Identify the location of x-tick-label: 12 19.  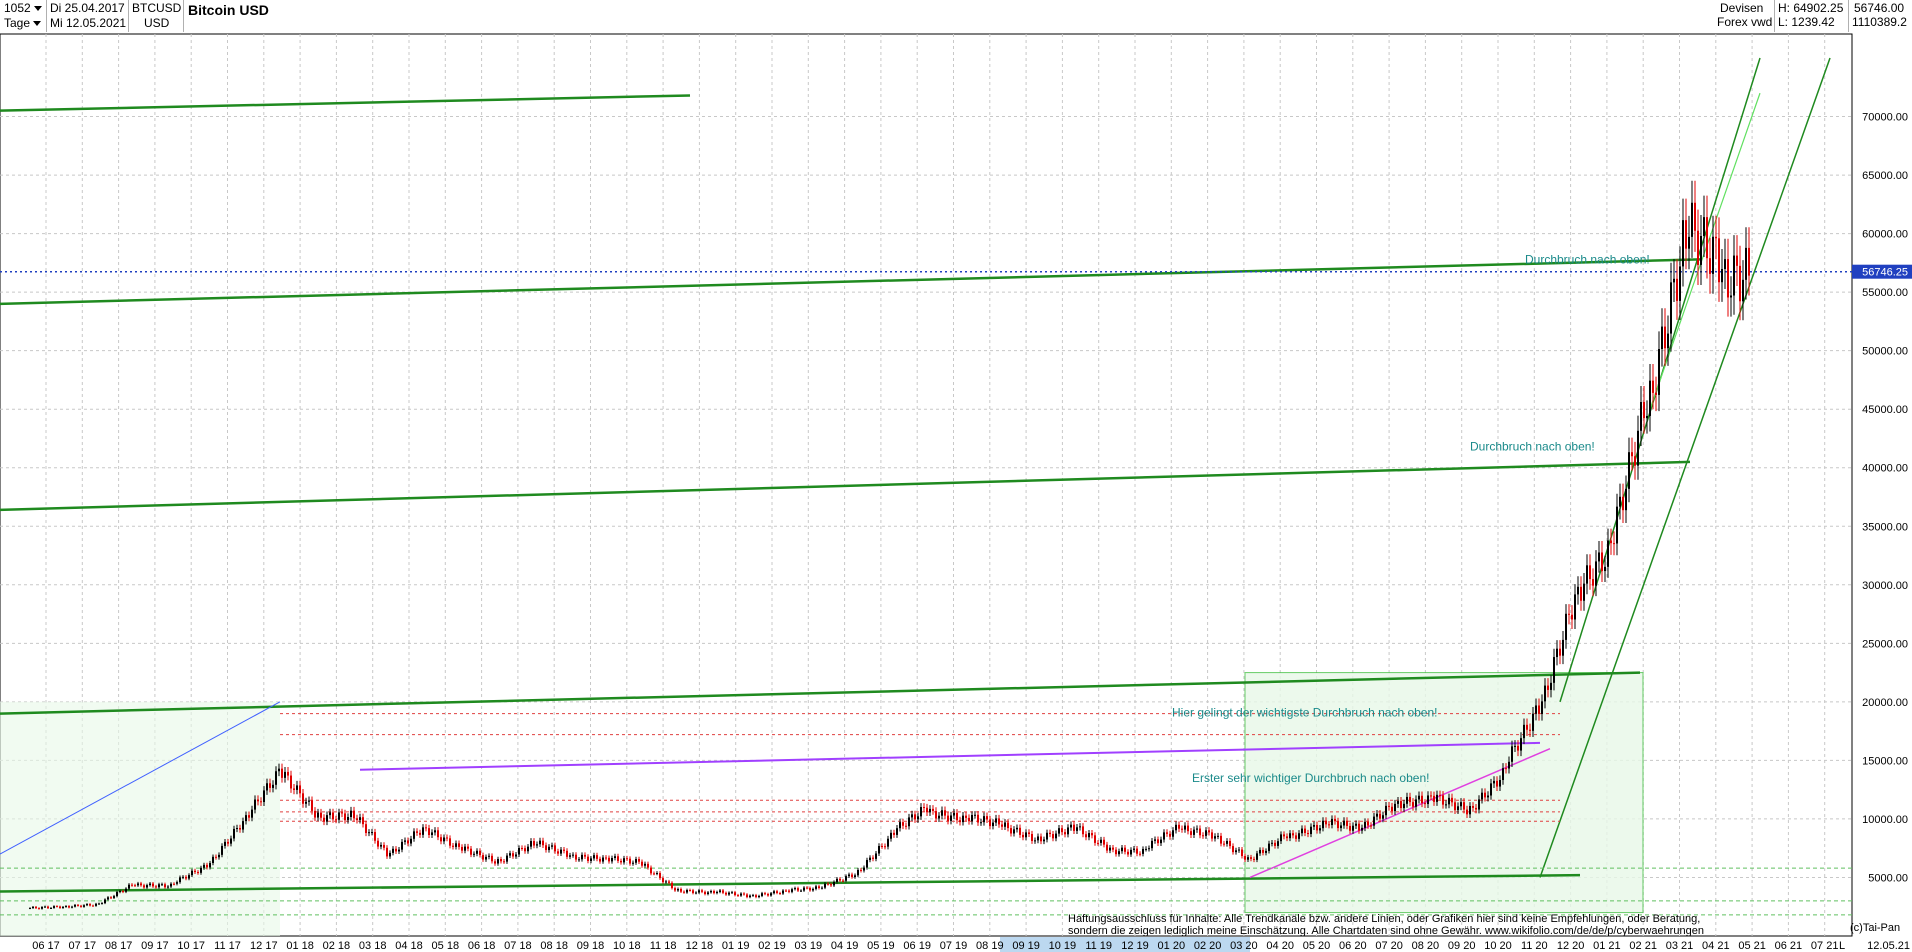
(1135, 946).